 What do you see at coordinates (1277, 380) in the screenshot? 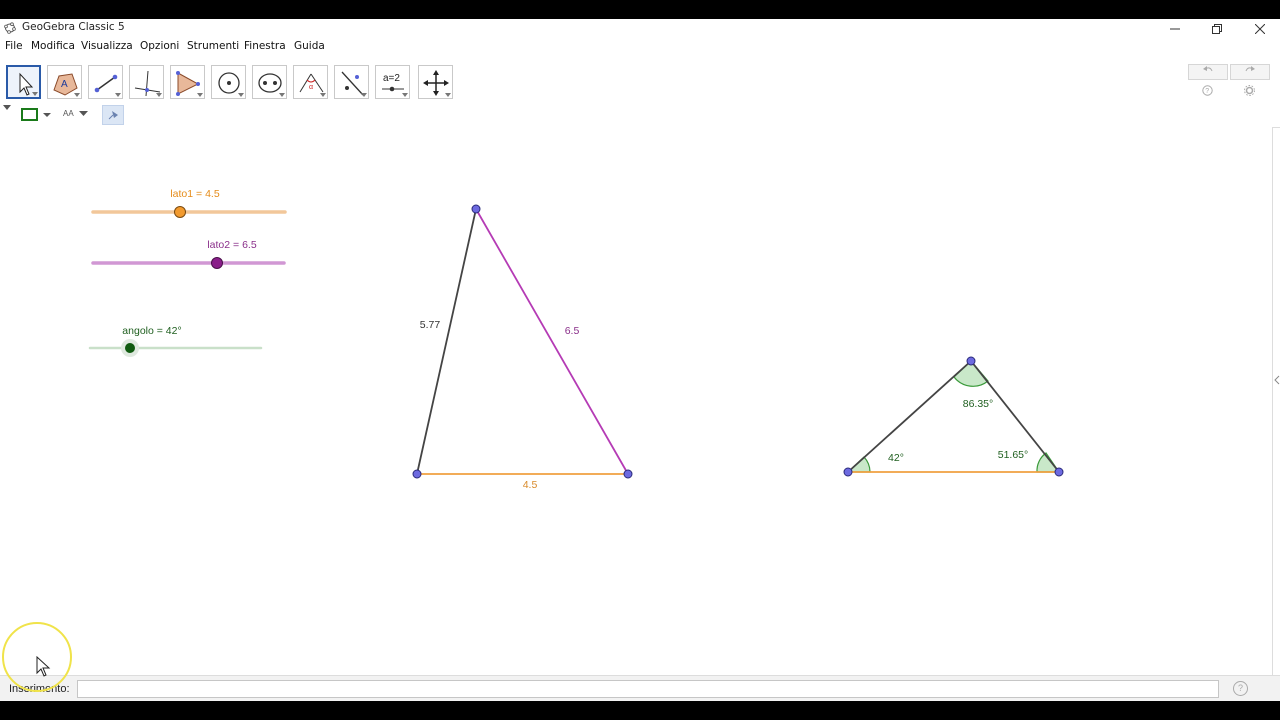
I see `chevron-left-icon` at bounding box center [1277, 380].